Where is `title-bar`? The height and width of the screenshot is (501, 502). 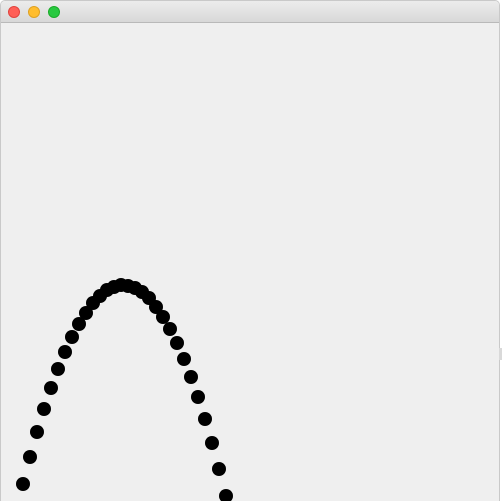
title-bar is located at coordinates (250, 12).